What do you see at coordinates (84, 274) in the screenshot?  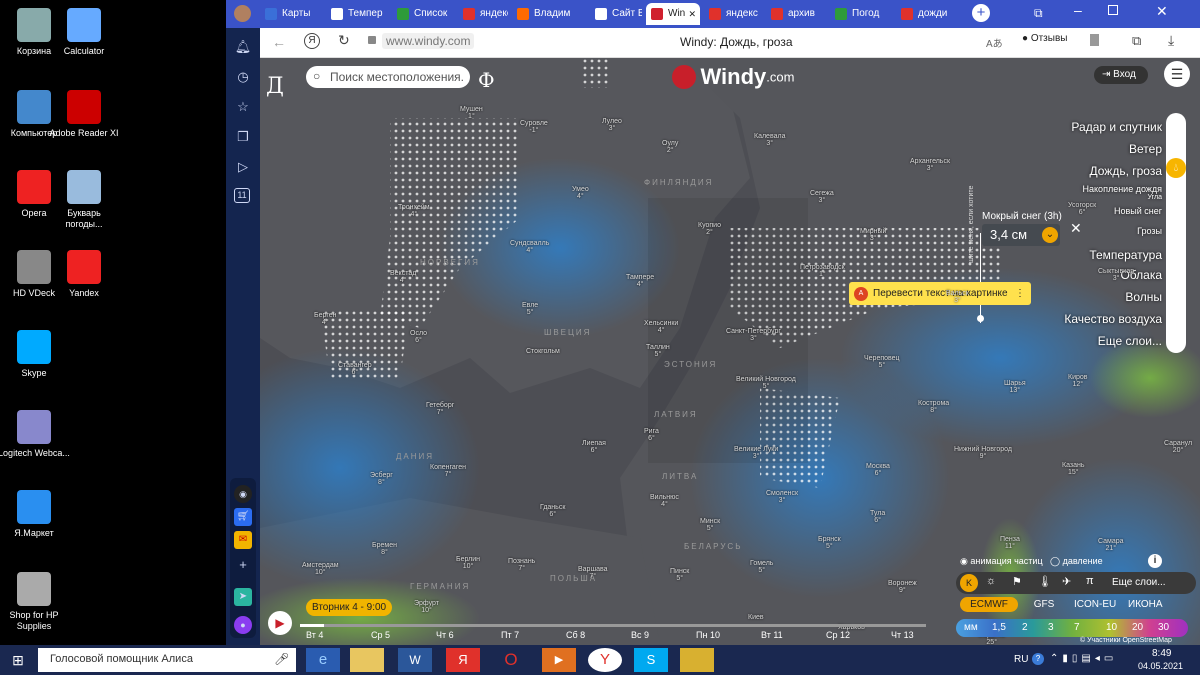 I see `desktop-icon-yandex-browser: Yandex` at bounding box center [84, 274].